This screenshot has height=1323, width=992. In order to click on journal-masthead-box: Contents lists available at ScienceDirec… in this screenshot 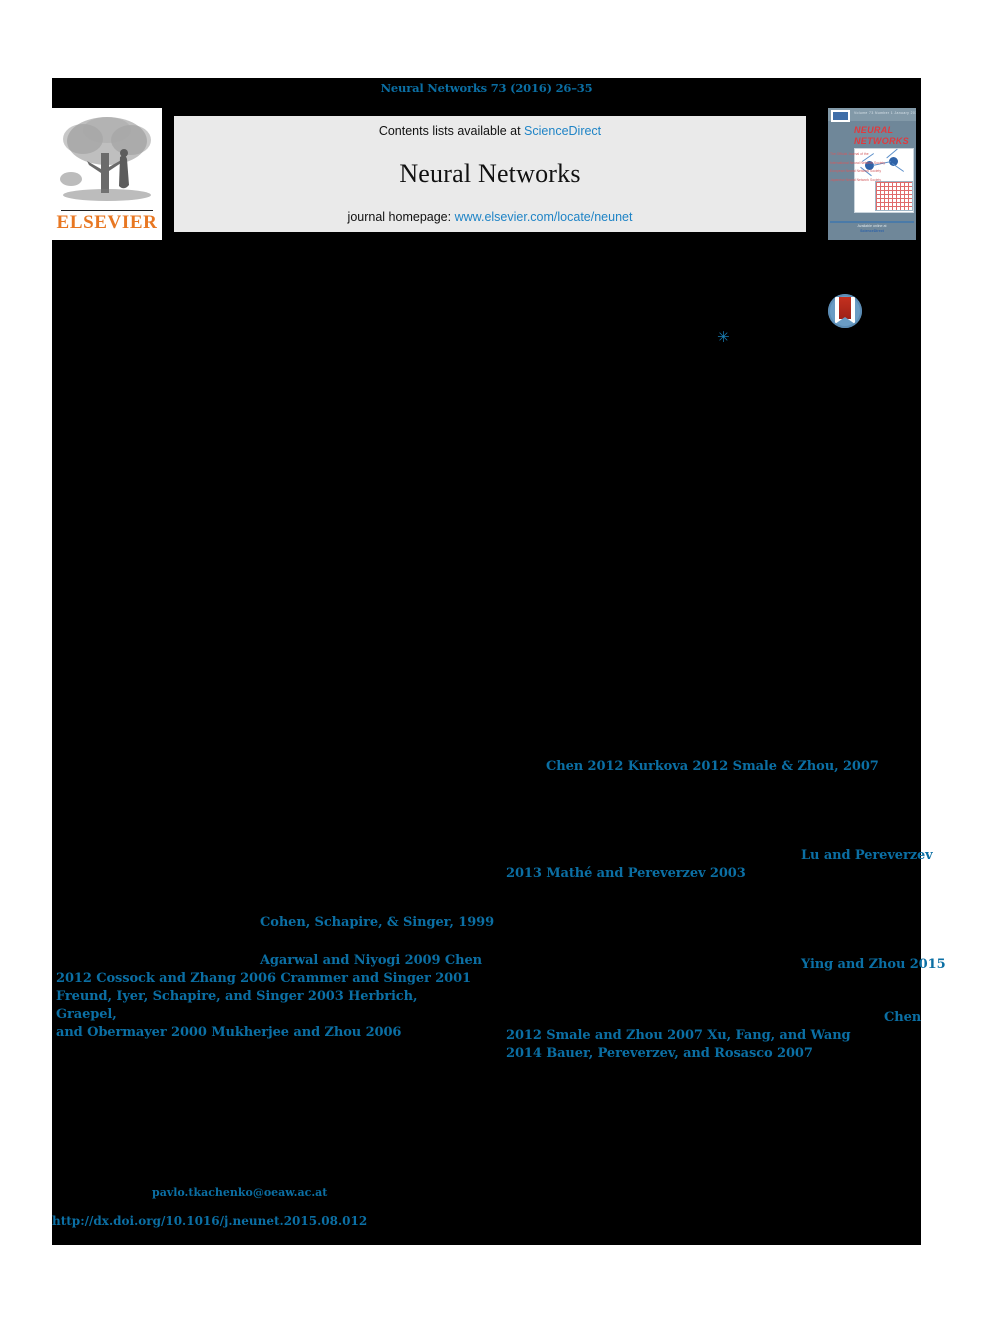, I will do `click(490, 174)`.